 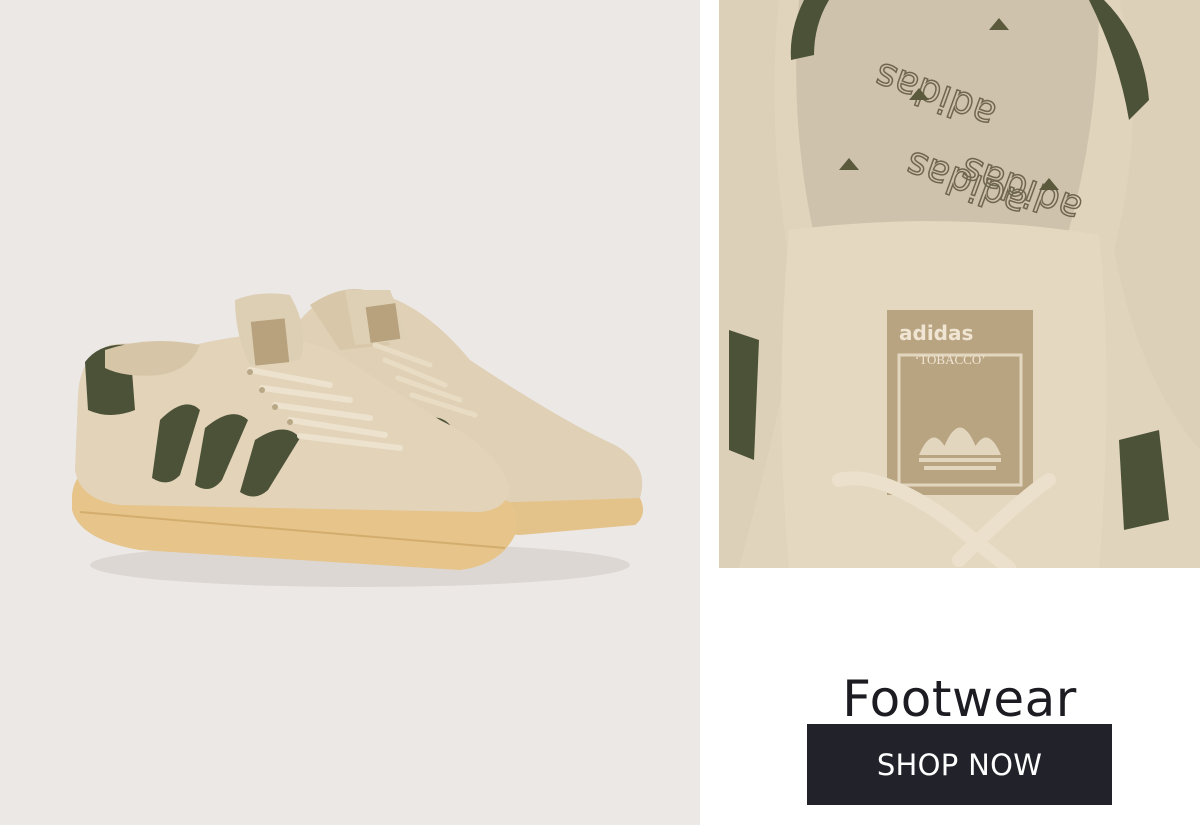 I want to click on tongue-model-text: ‘TOBACCO’, so click(x=950, y=359).